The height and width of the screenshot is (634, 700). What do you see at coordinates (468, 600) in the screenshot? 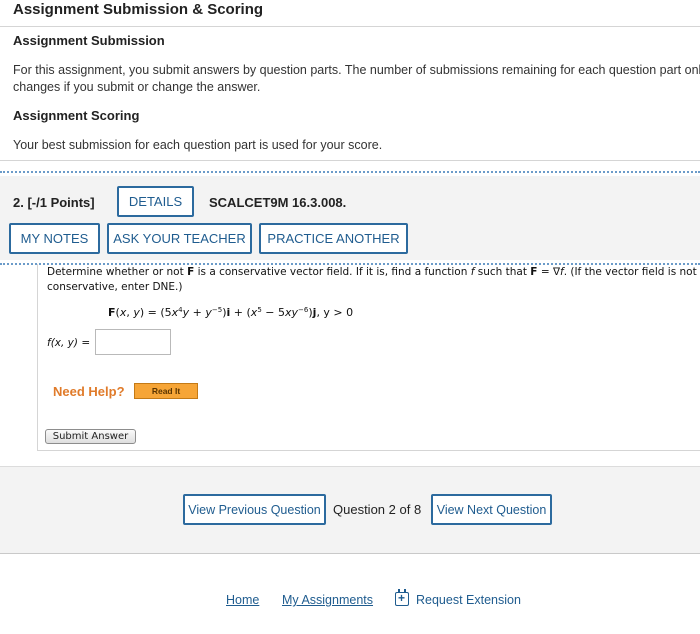
I see `request-extension-link: Request Extension` at bounding box center [468, 600].